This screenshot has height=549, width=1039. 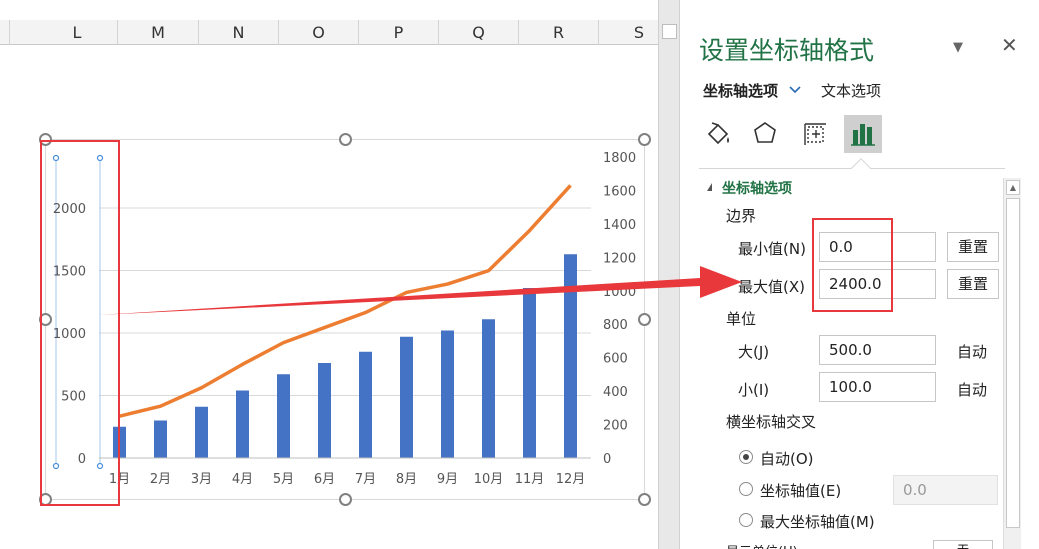 What do you see at coordinates (800, 490) in the screenshot?
I see `cross-value-label: 坐标轴值(E)` at bounding box center [800, 490].